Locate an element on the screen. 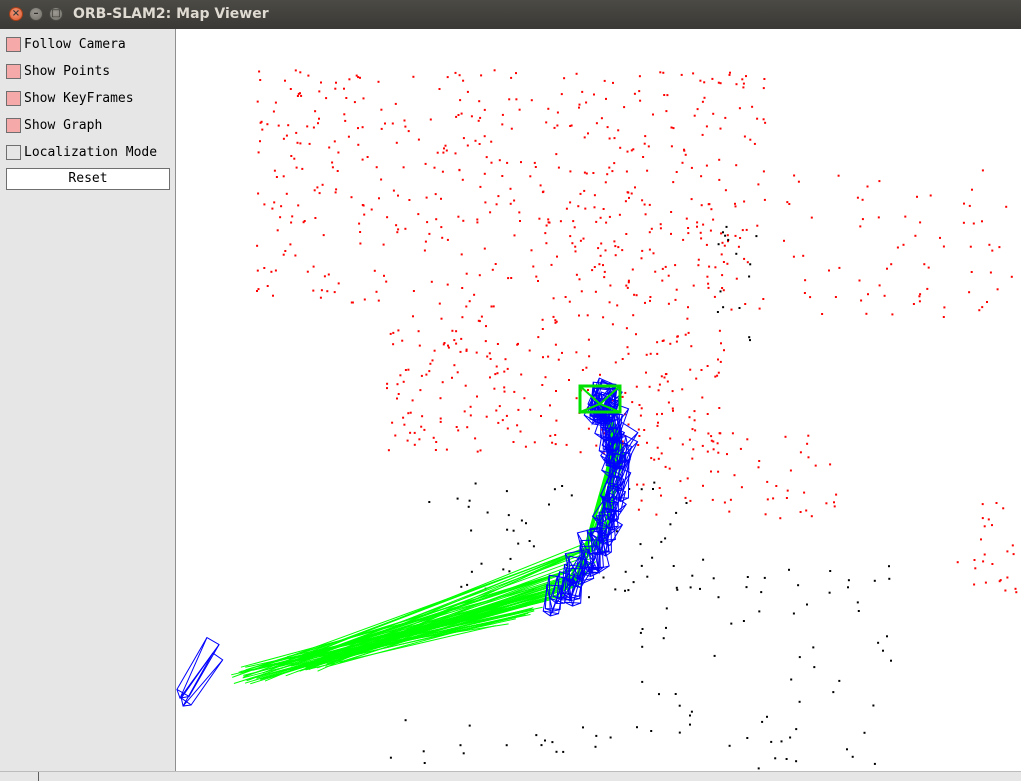 This screenshot has width=1021, height=781. localization-mode-option: Localization Mode is located at coordinates (81, 152).